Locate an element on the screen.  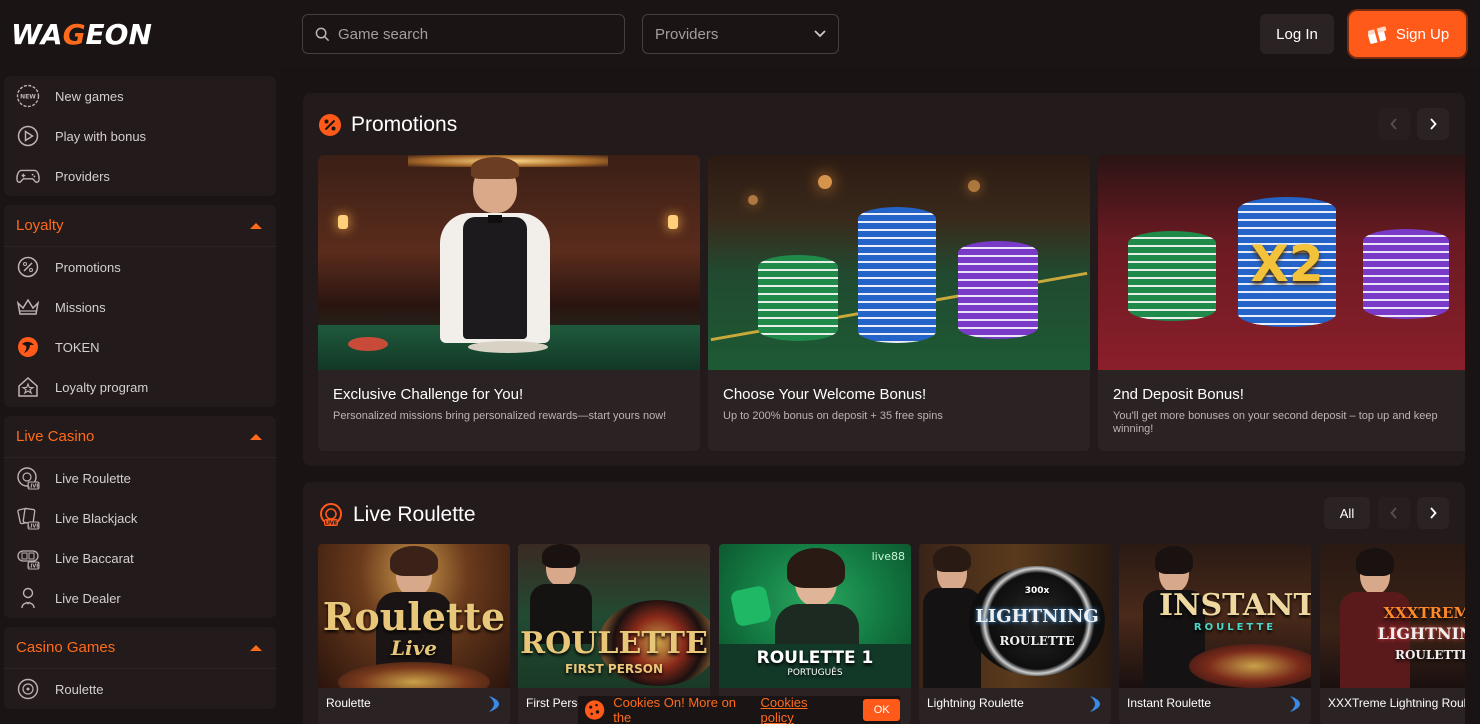
live-roulette-heading: LIVE Live Roulette is located at coordinates (397, 515).